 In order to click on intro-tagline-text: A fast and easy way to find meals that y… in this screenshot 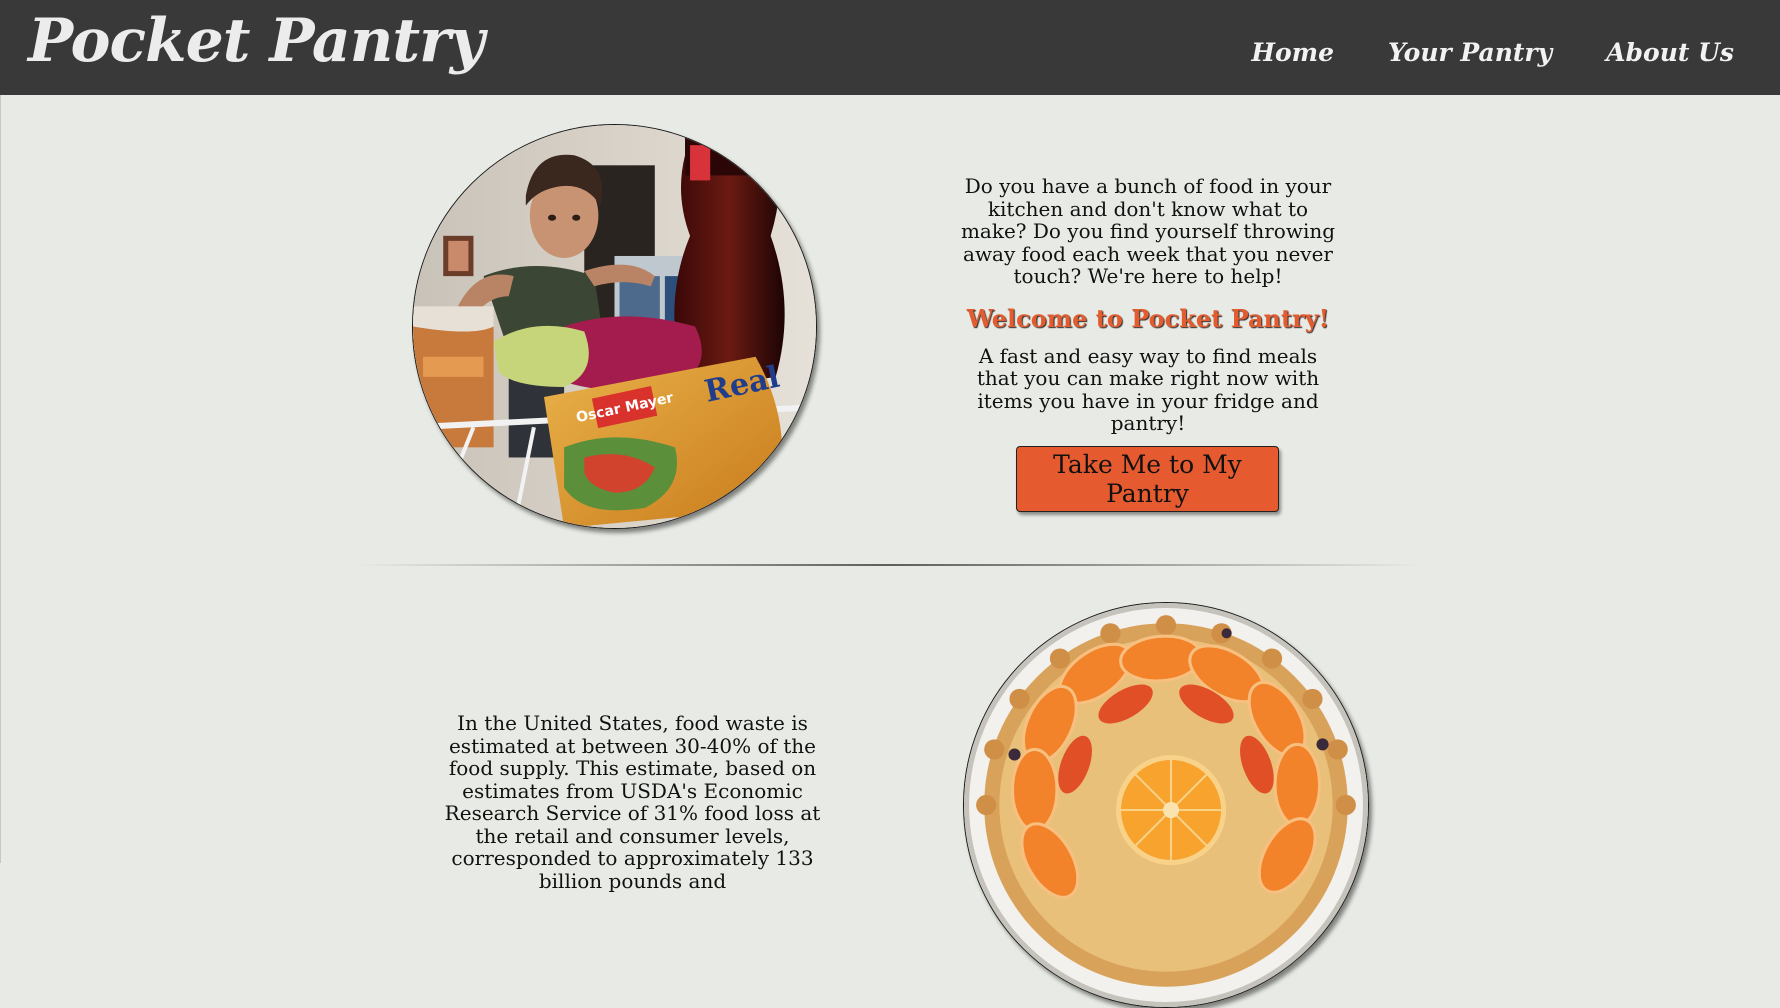, I will do `click(1148, 389)`.